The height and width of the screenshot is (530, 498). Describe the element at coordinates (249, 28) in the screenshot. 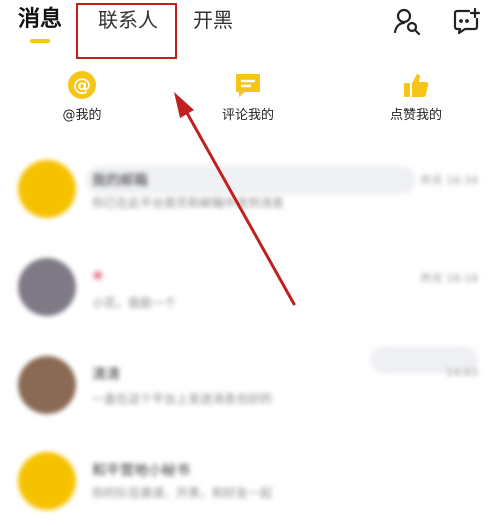

I see `top-tab-bar: 消息 联系人 开黑` at that location.